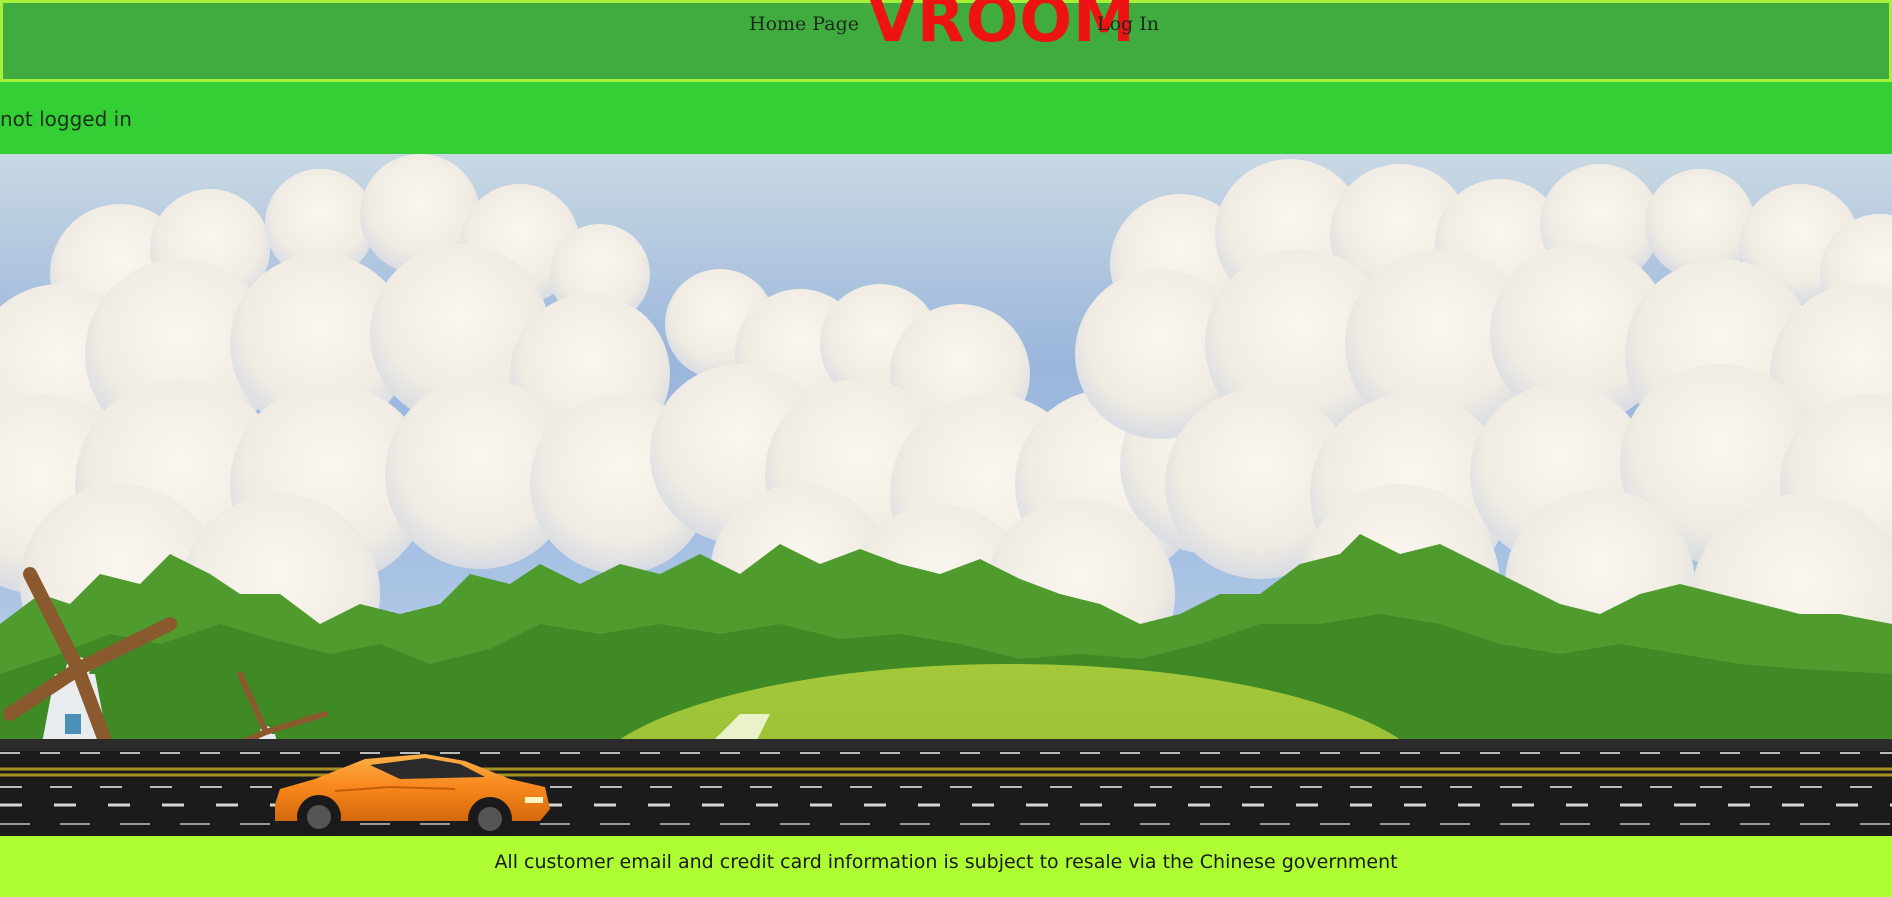 The height and width of the screenshot is (897, 1892). I want to click on road, so click(946, 787).